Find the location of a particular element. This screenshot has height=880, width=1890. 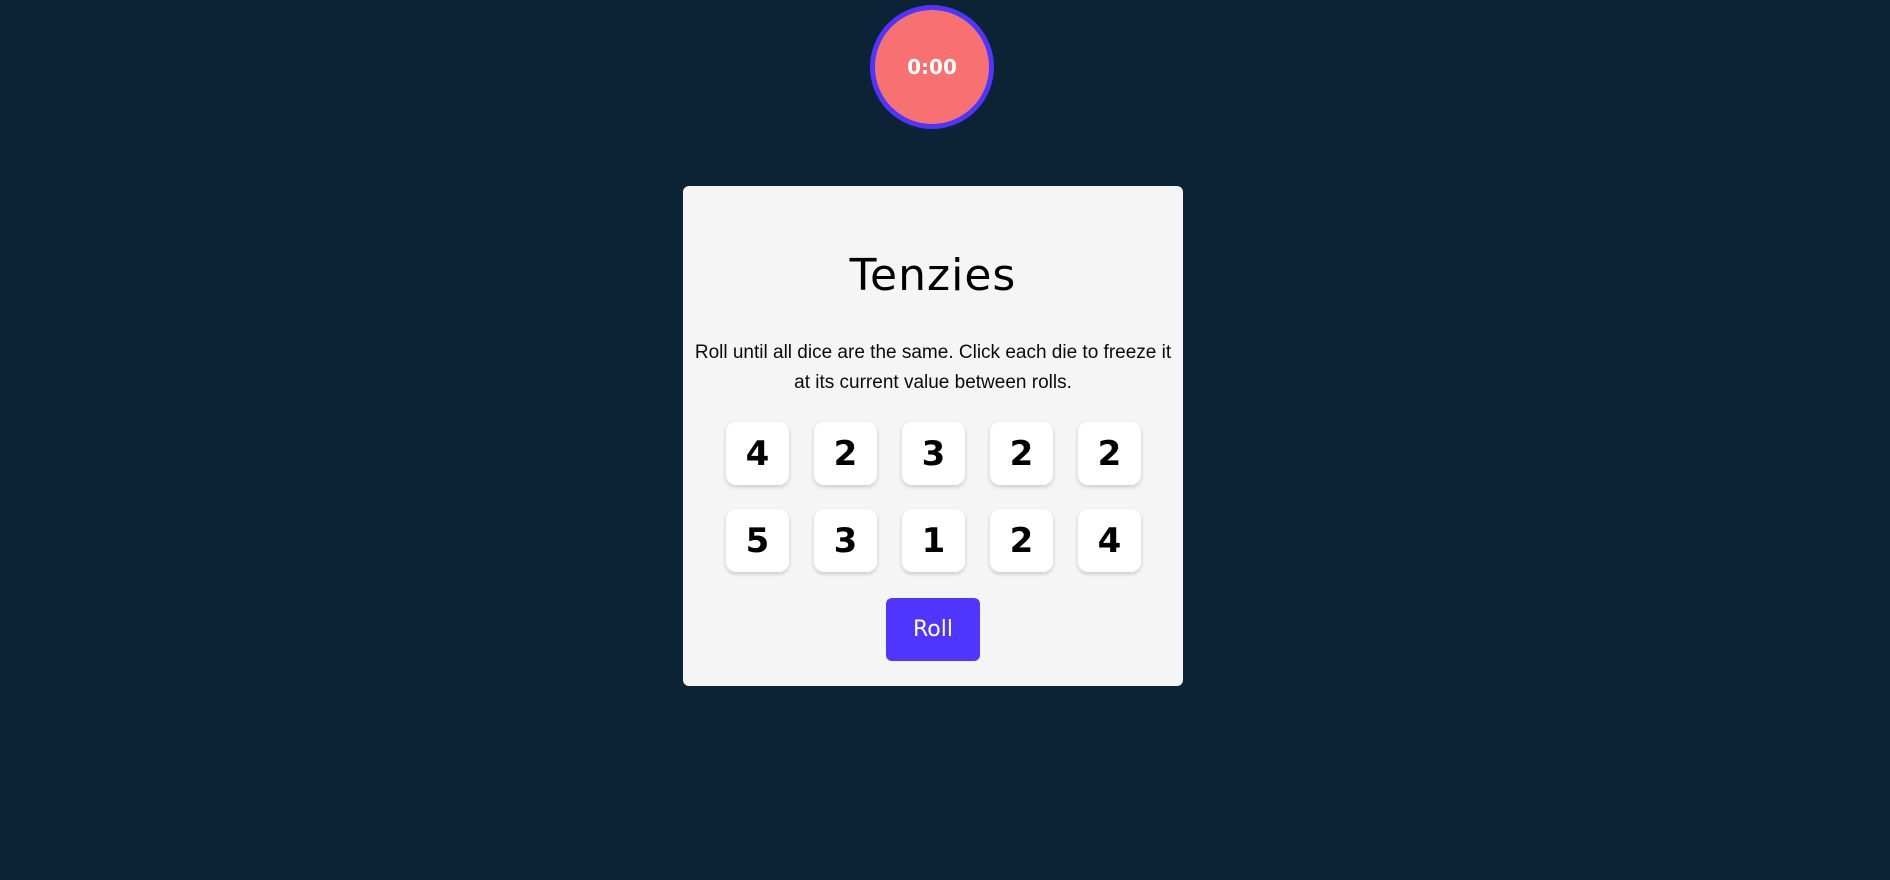

die-5: 2 is located at coordinates (1109, 453).